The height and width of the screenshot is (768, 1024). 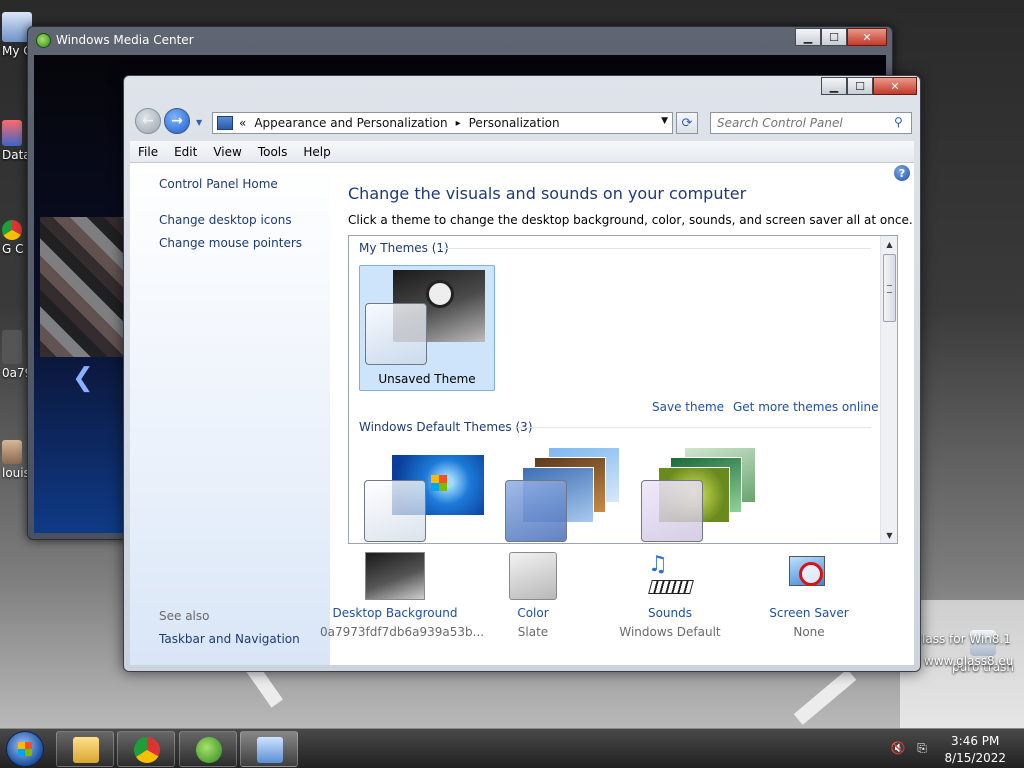 What do you see at coordinates (568, 493) in the screenshot?
I see `theme-tile-architecture` at bounding box center [568, 493].